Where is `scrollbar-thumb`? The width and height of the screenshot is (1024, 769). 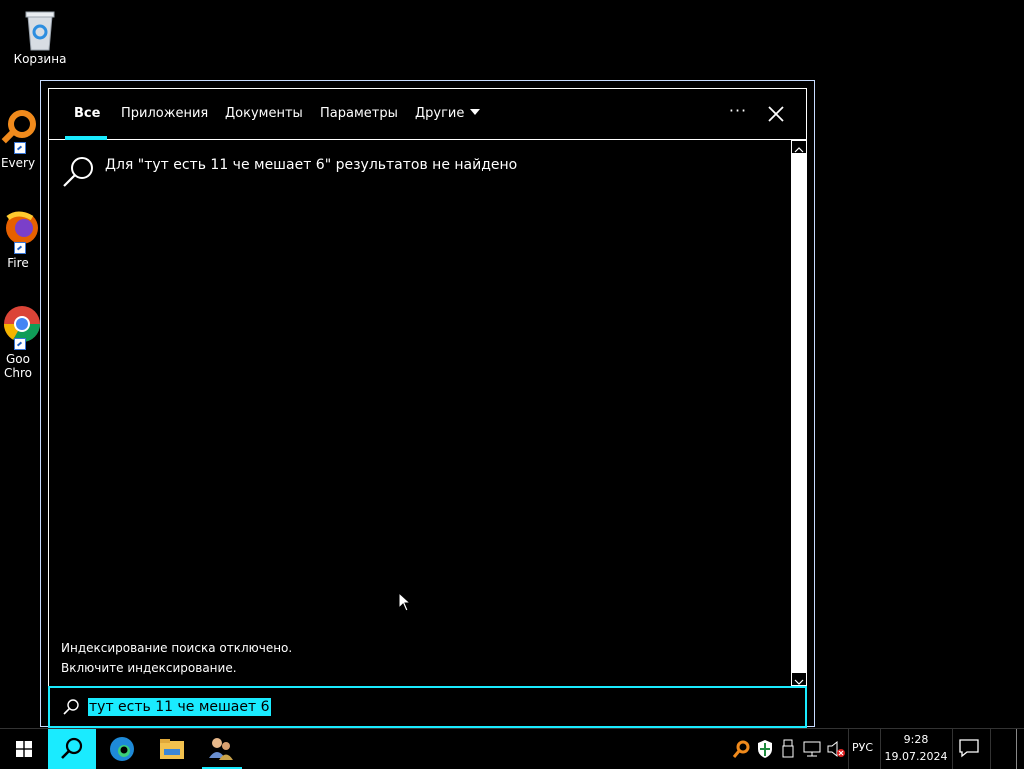 scrollbar-thumb is located at coordinates (799, 414).